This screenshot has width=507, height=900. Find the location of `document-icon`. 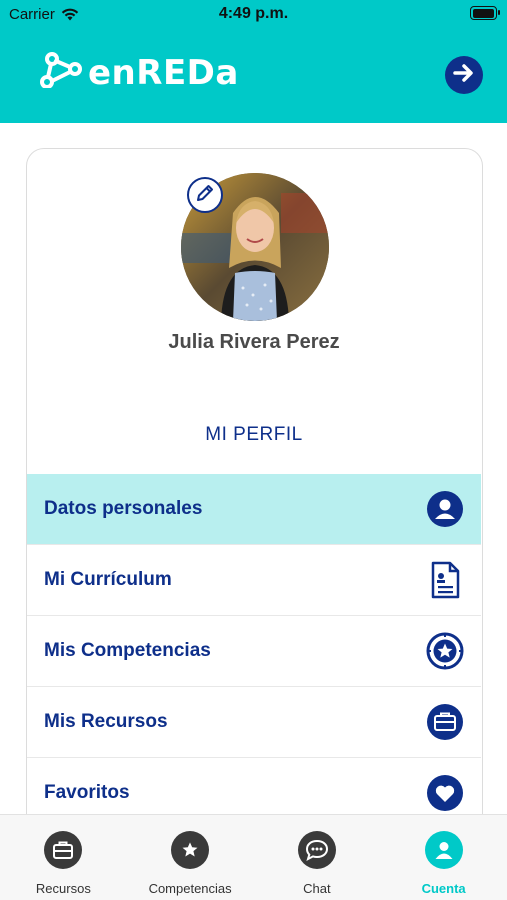

document-icon is located at coordinates (445, 580).